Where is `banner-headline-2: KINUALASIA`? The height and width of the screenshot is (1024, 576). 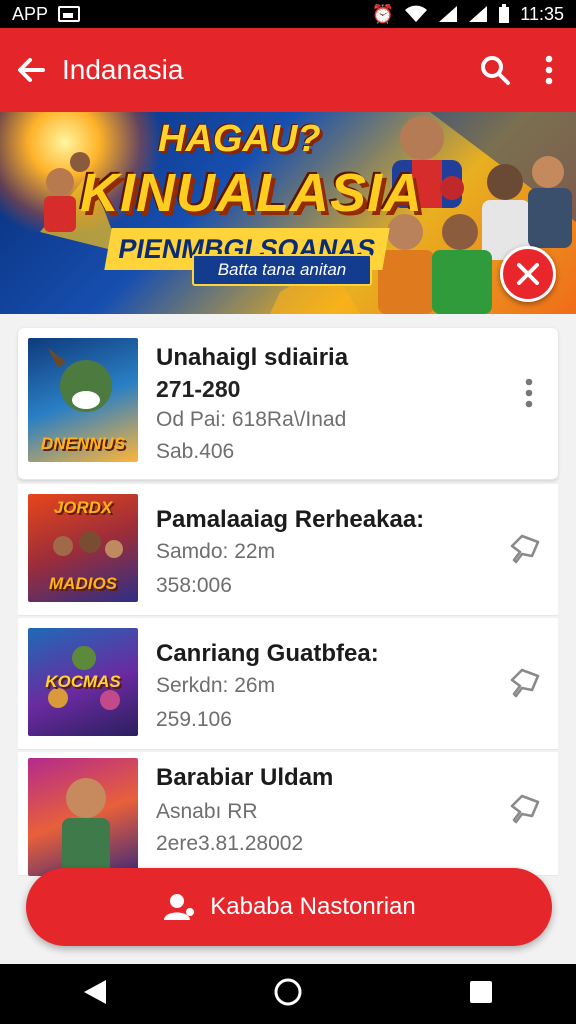
banner-headline-2: KINUALASIA is located at coordinates (251, 193).